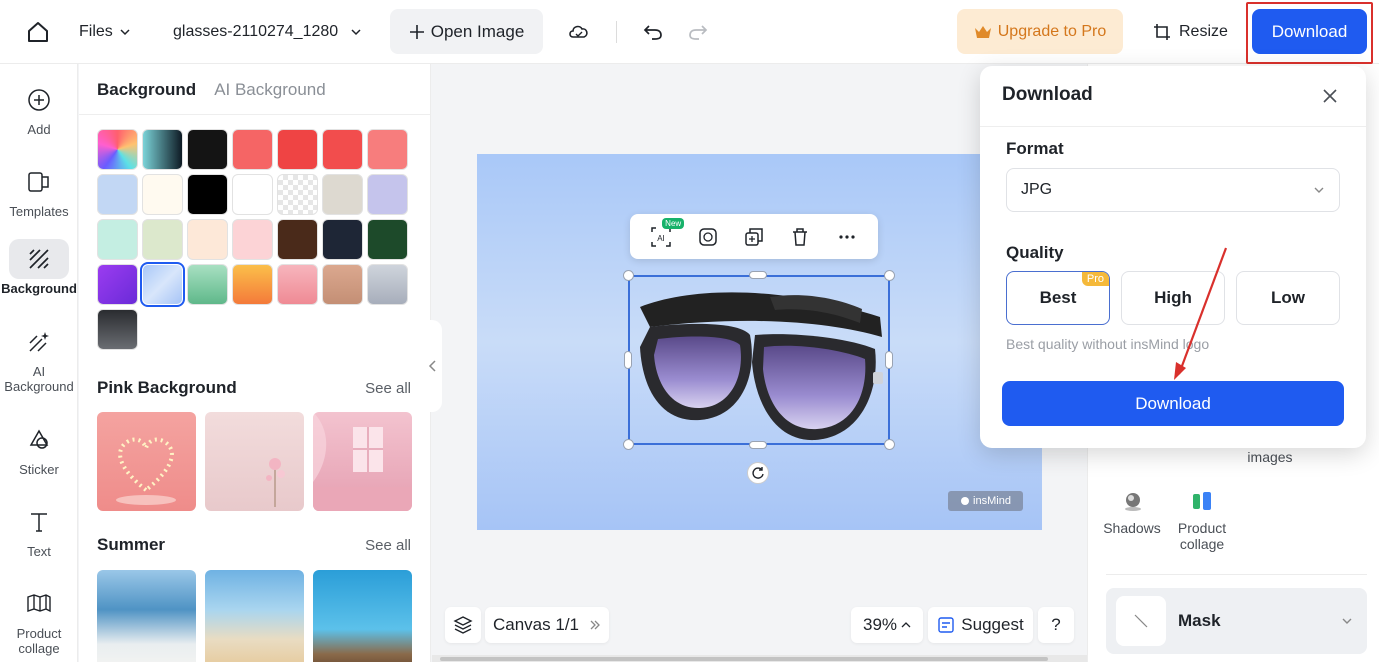 This screenshot has width=1379, height=662. Describe the element at coordinates (1173, 403) in the screenshot. I see `popup-download-button: Download` at that location.